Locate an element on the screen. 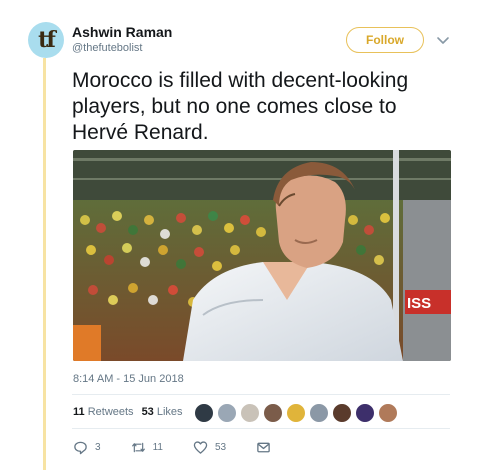  retweets-stat: 11 Retweets is located at coordinates (103, 412).